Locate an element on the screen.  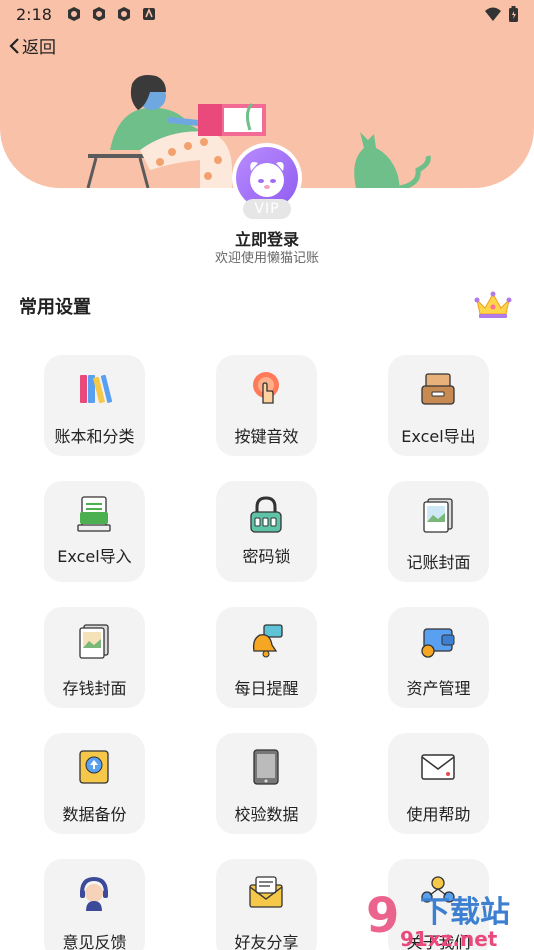
export-drawer-icon is located at coordinates (438, 389).